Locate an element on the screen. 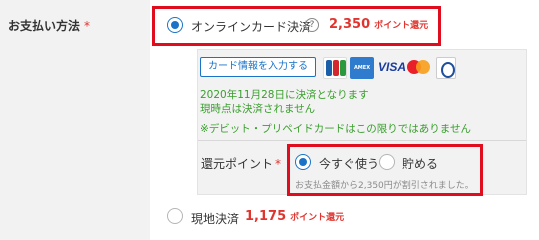  jcb-logo-icon is located at coordinates (335, 68).